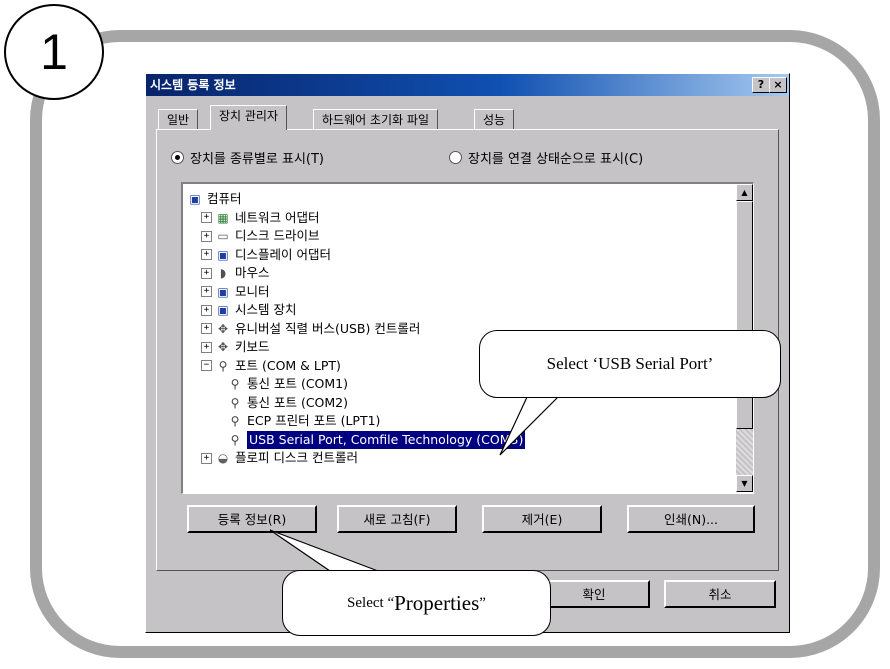  Describe the element at coordinates (328, 328) in the screenshot. I see `tree-item-label: 유니버설 직렬 버스(USB) 컨트롤러` at that location.